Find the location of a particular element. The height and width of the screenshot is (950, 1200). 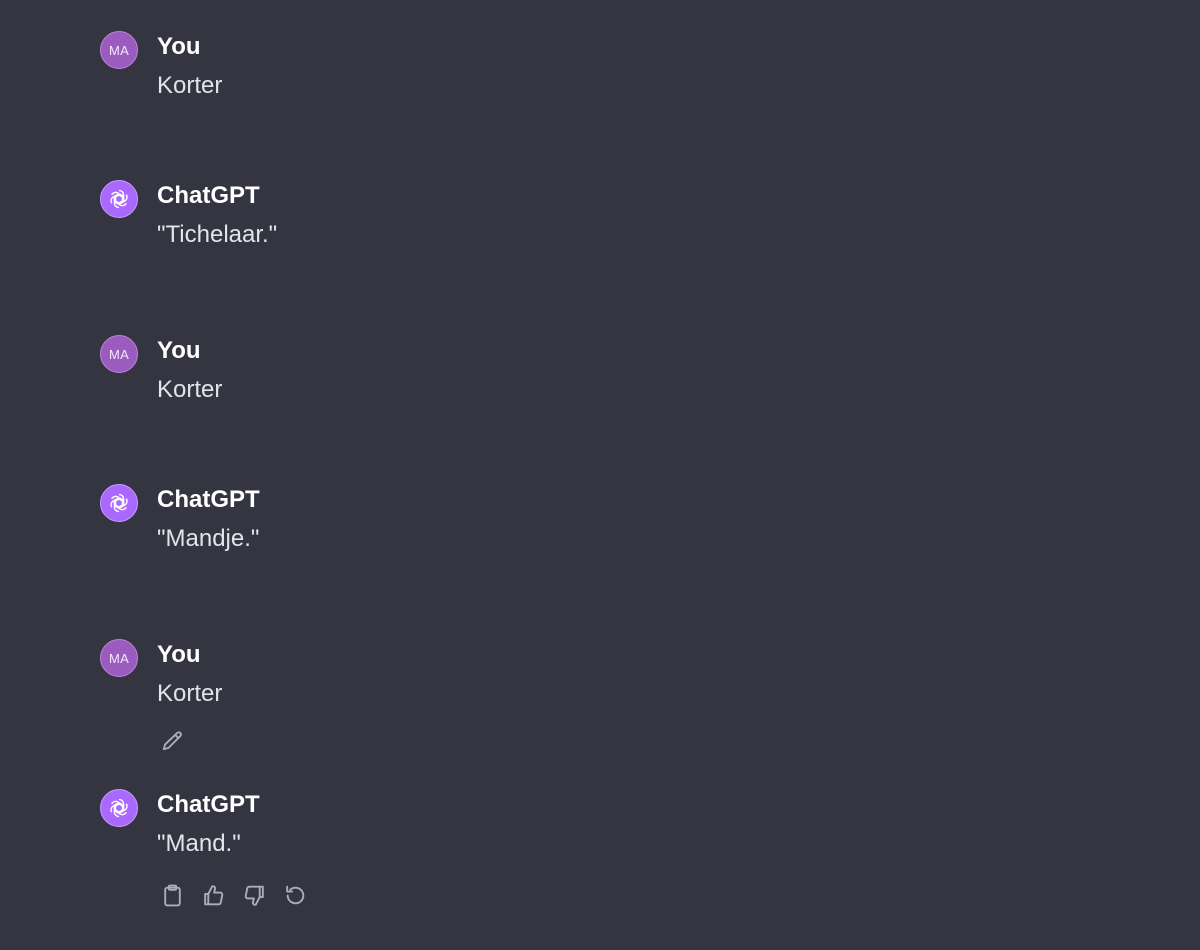

copy-icon is located at coordinates (172, 895).